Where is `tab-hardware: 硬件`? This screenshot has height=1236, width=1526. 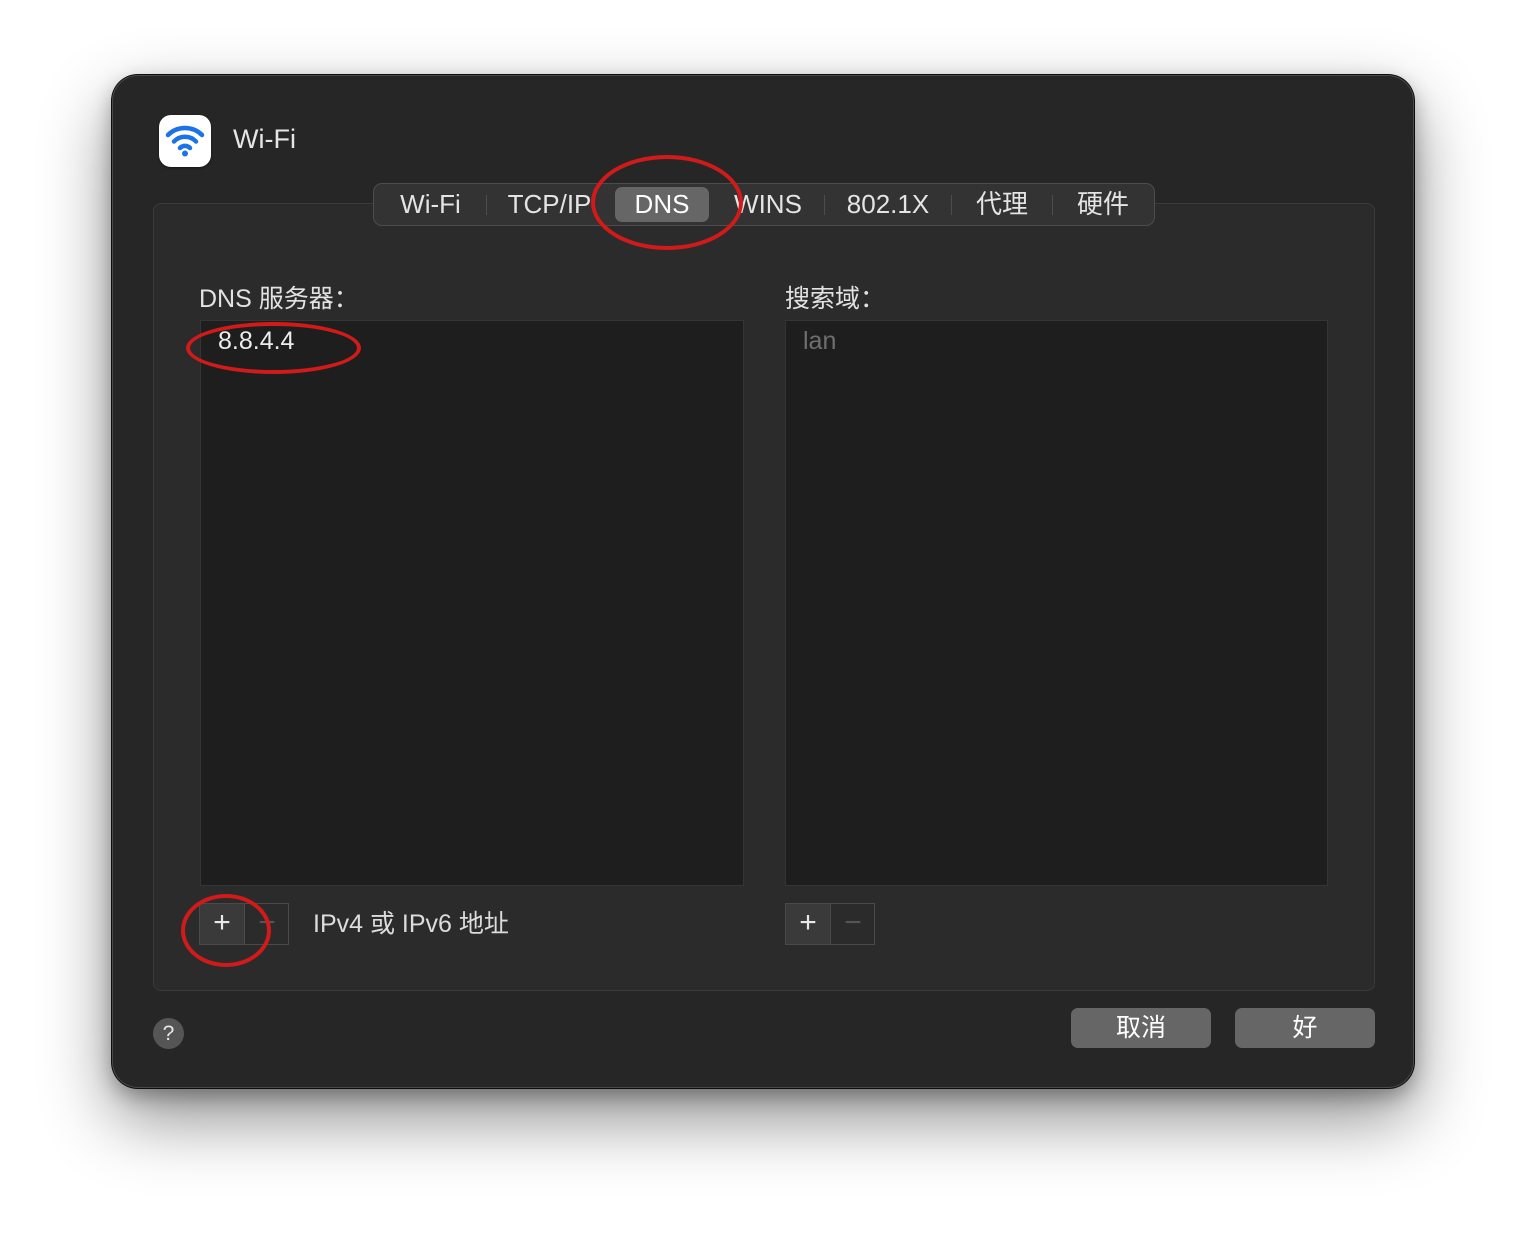
tab-hardware: 硬件 is located at coordinates (1103, 204).